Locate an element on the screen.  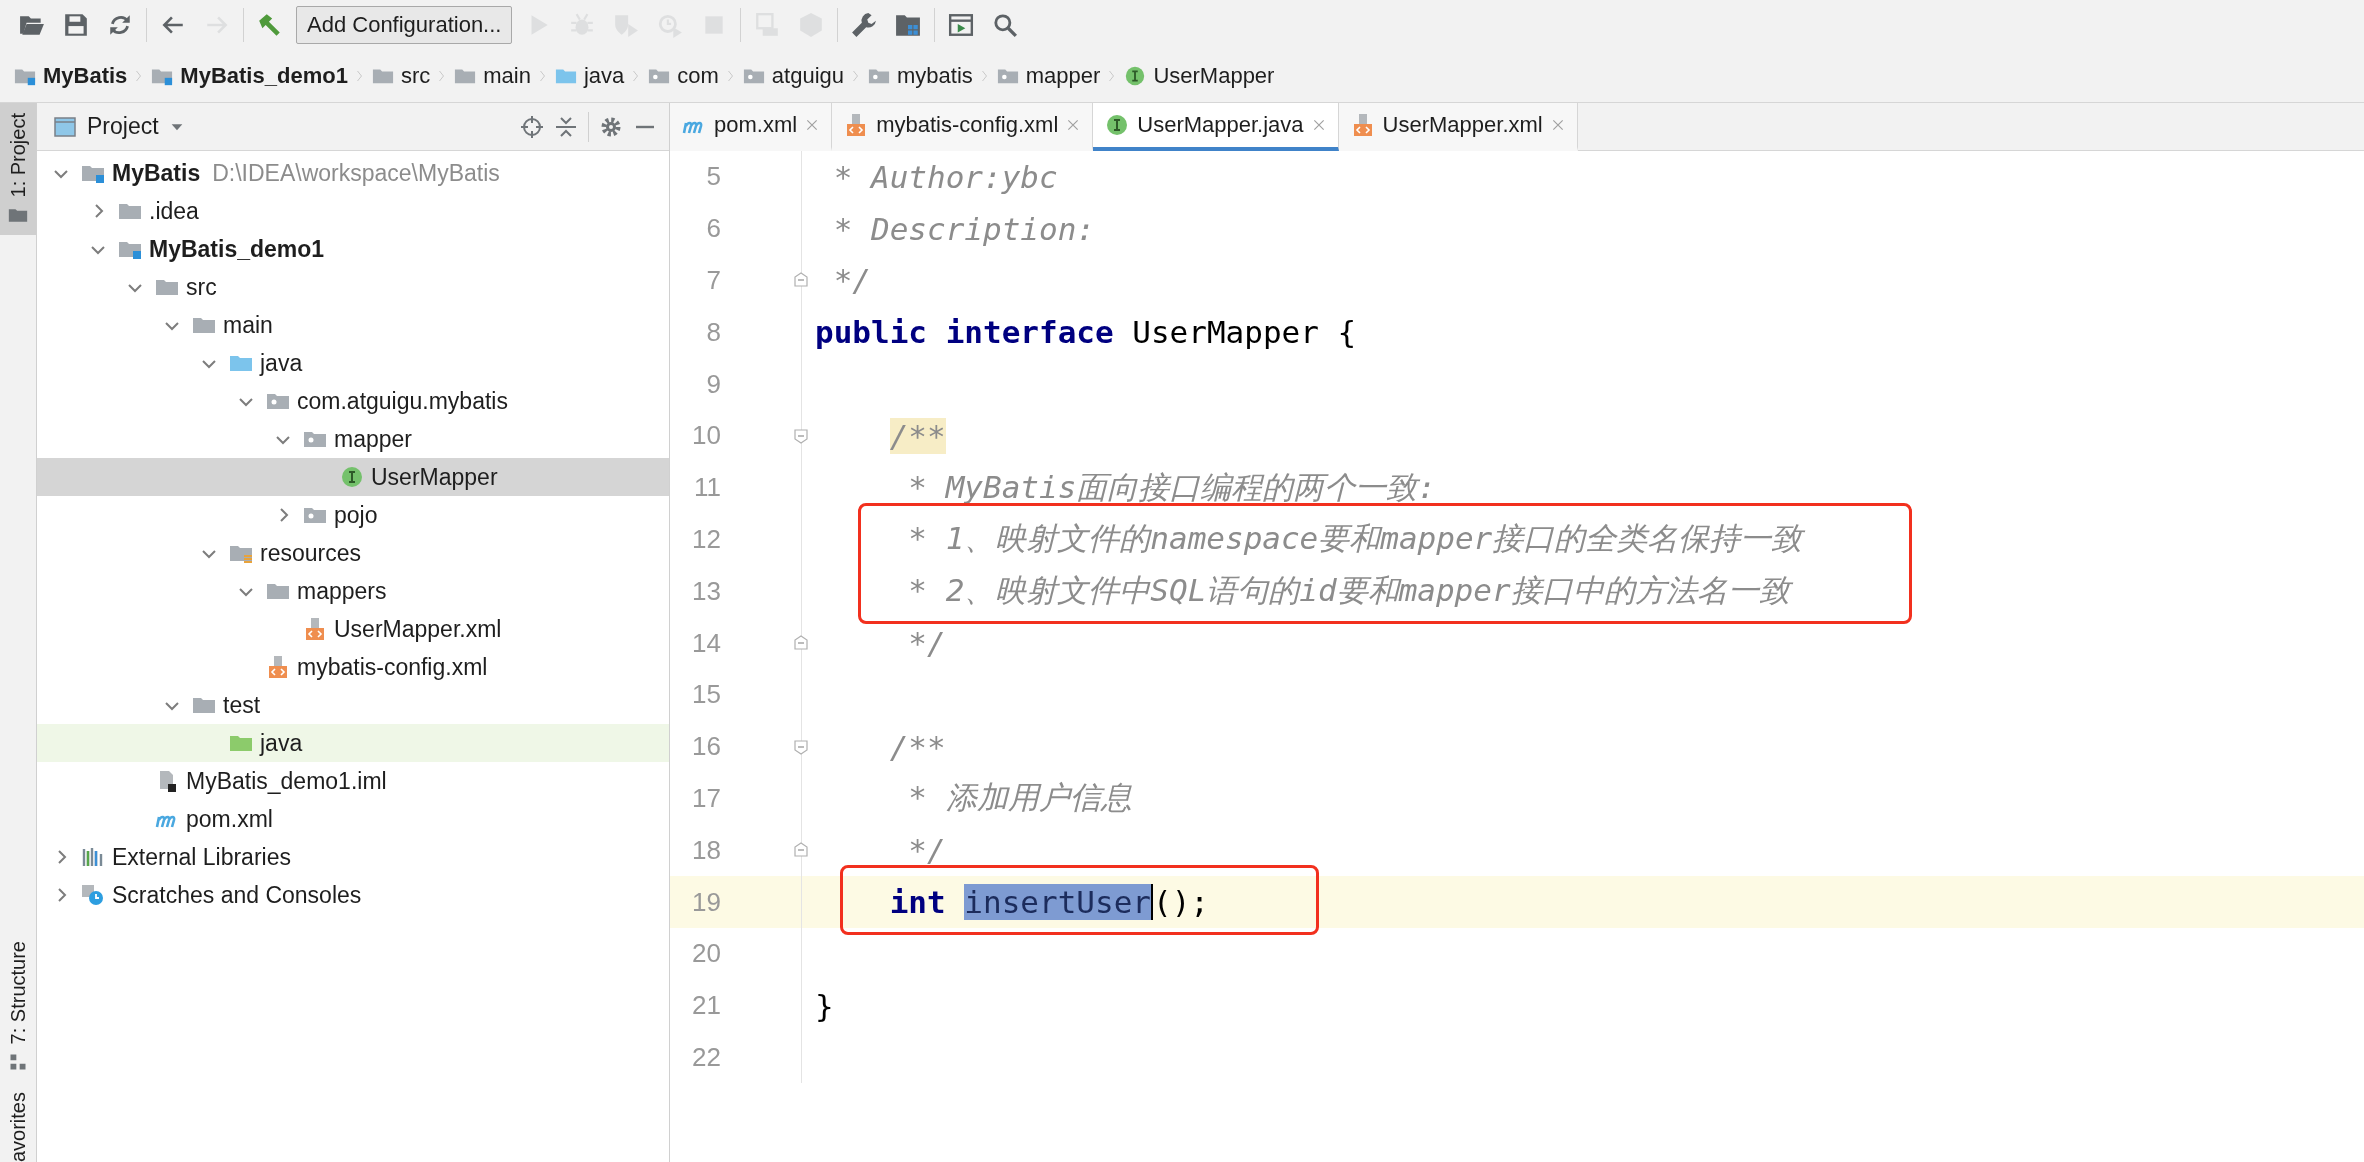
breadcrumb-item: main is located at coordinates (492, 76).